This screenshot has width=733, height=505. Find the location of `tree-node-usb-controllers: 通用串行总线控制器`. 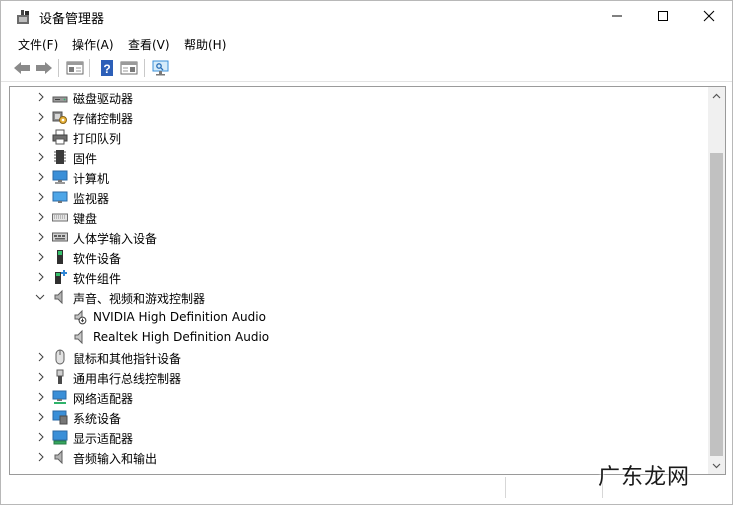

tree-node-usb-controllers: 通用串行总线控制器 is located at coordinates (358, 377).